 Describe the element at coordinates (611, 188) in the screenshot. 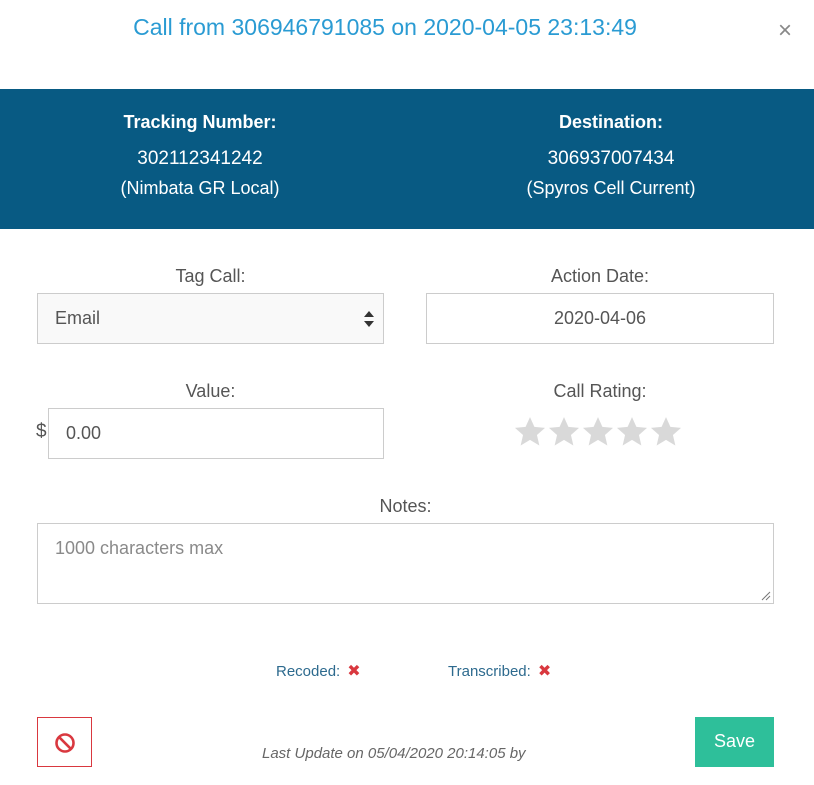

I see `destination-name: (Spyros Cell Current)` at that location.